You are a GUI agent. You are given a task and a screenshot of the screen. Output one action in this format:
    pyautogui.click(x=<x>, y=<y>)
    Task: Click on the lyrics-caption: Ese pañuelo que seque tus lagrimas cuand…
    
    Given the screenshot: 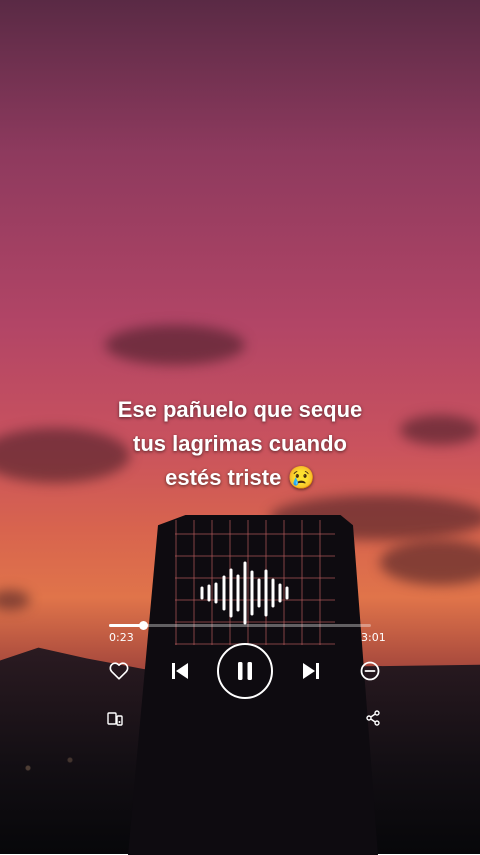 What is the action you would take?
    pyautogui.click(x=240, y=444)
    